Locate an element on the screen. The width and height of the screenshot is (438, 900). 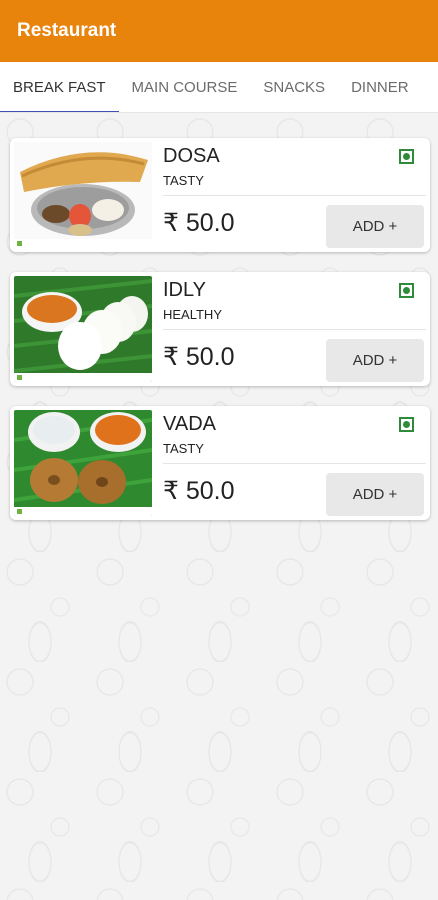
tab-dinner: DINNER is located at coordinates (380, 87).